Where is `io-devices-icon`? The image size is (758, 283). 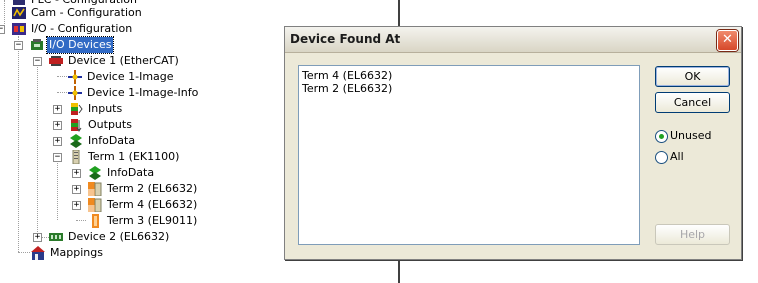
io-devices-icon is located at coordinates (37, 45).